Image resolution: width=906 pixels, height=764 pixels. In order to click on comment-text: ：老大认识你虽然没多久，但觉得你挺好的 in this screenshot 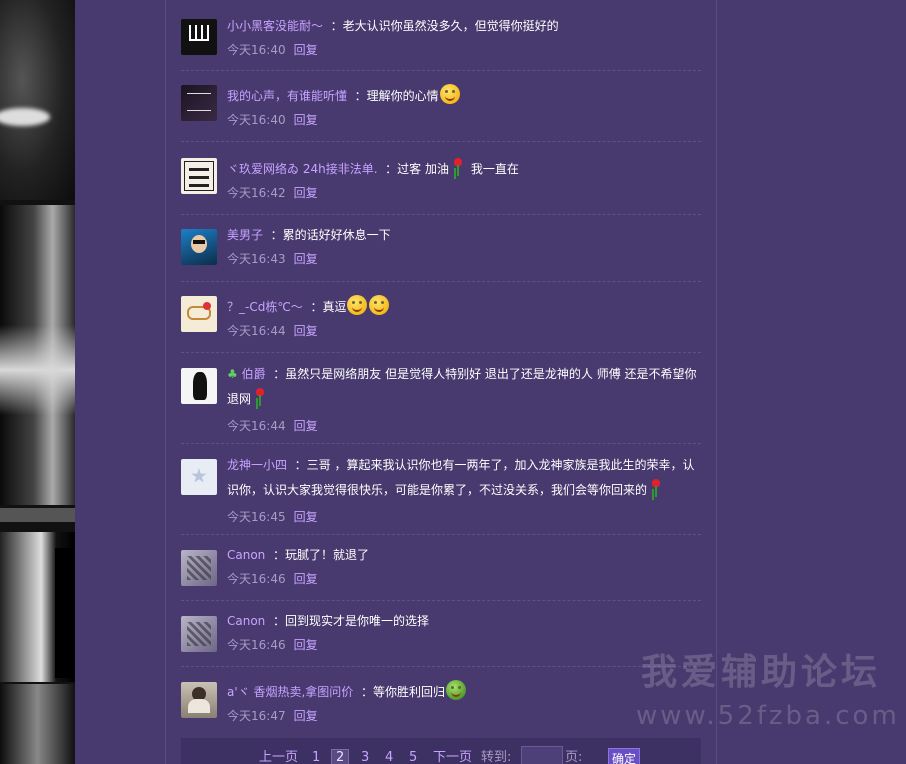, I will do `click(444, 26)`.